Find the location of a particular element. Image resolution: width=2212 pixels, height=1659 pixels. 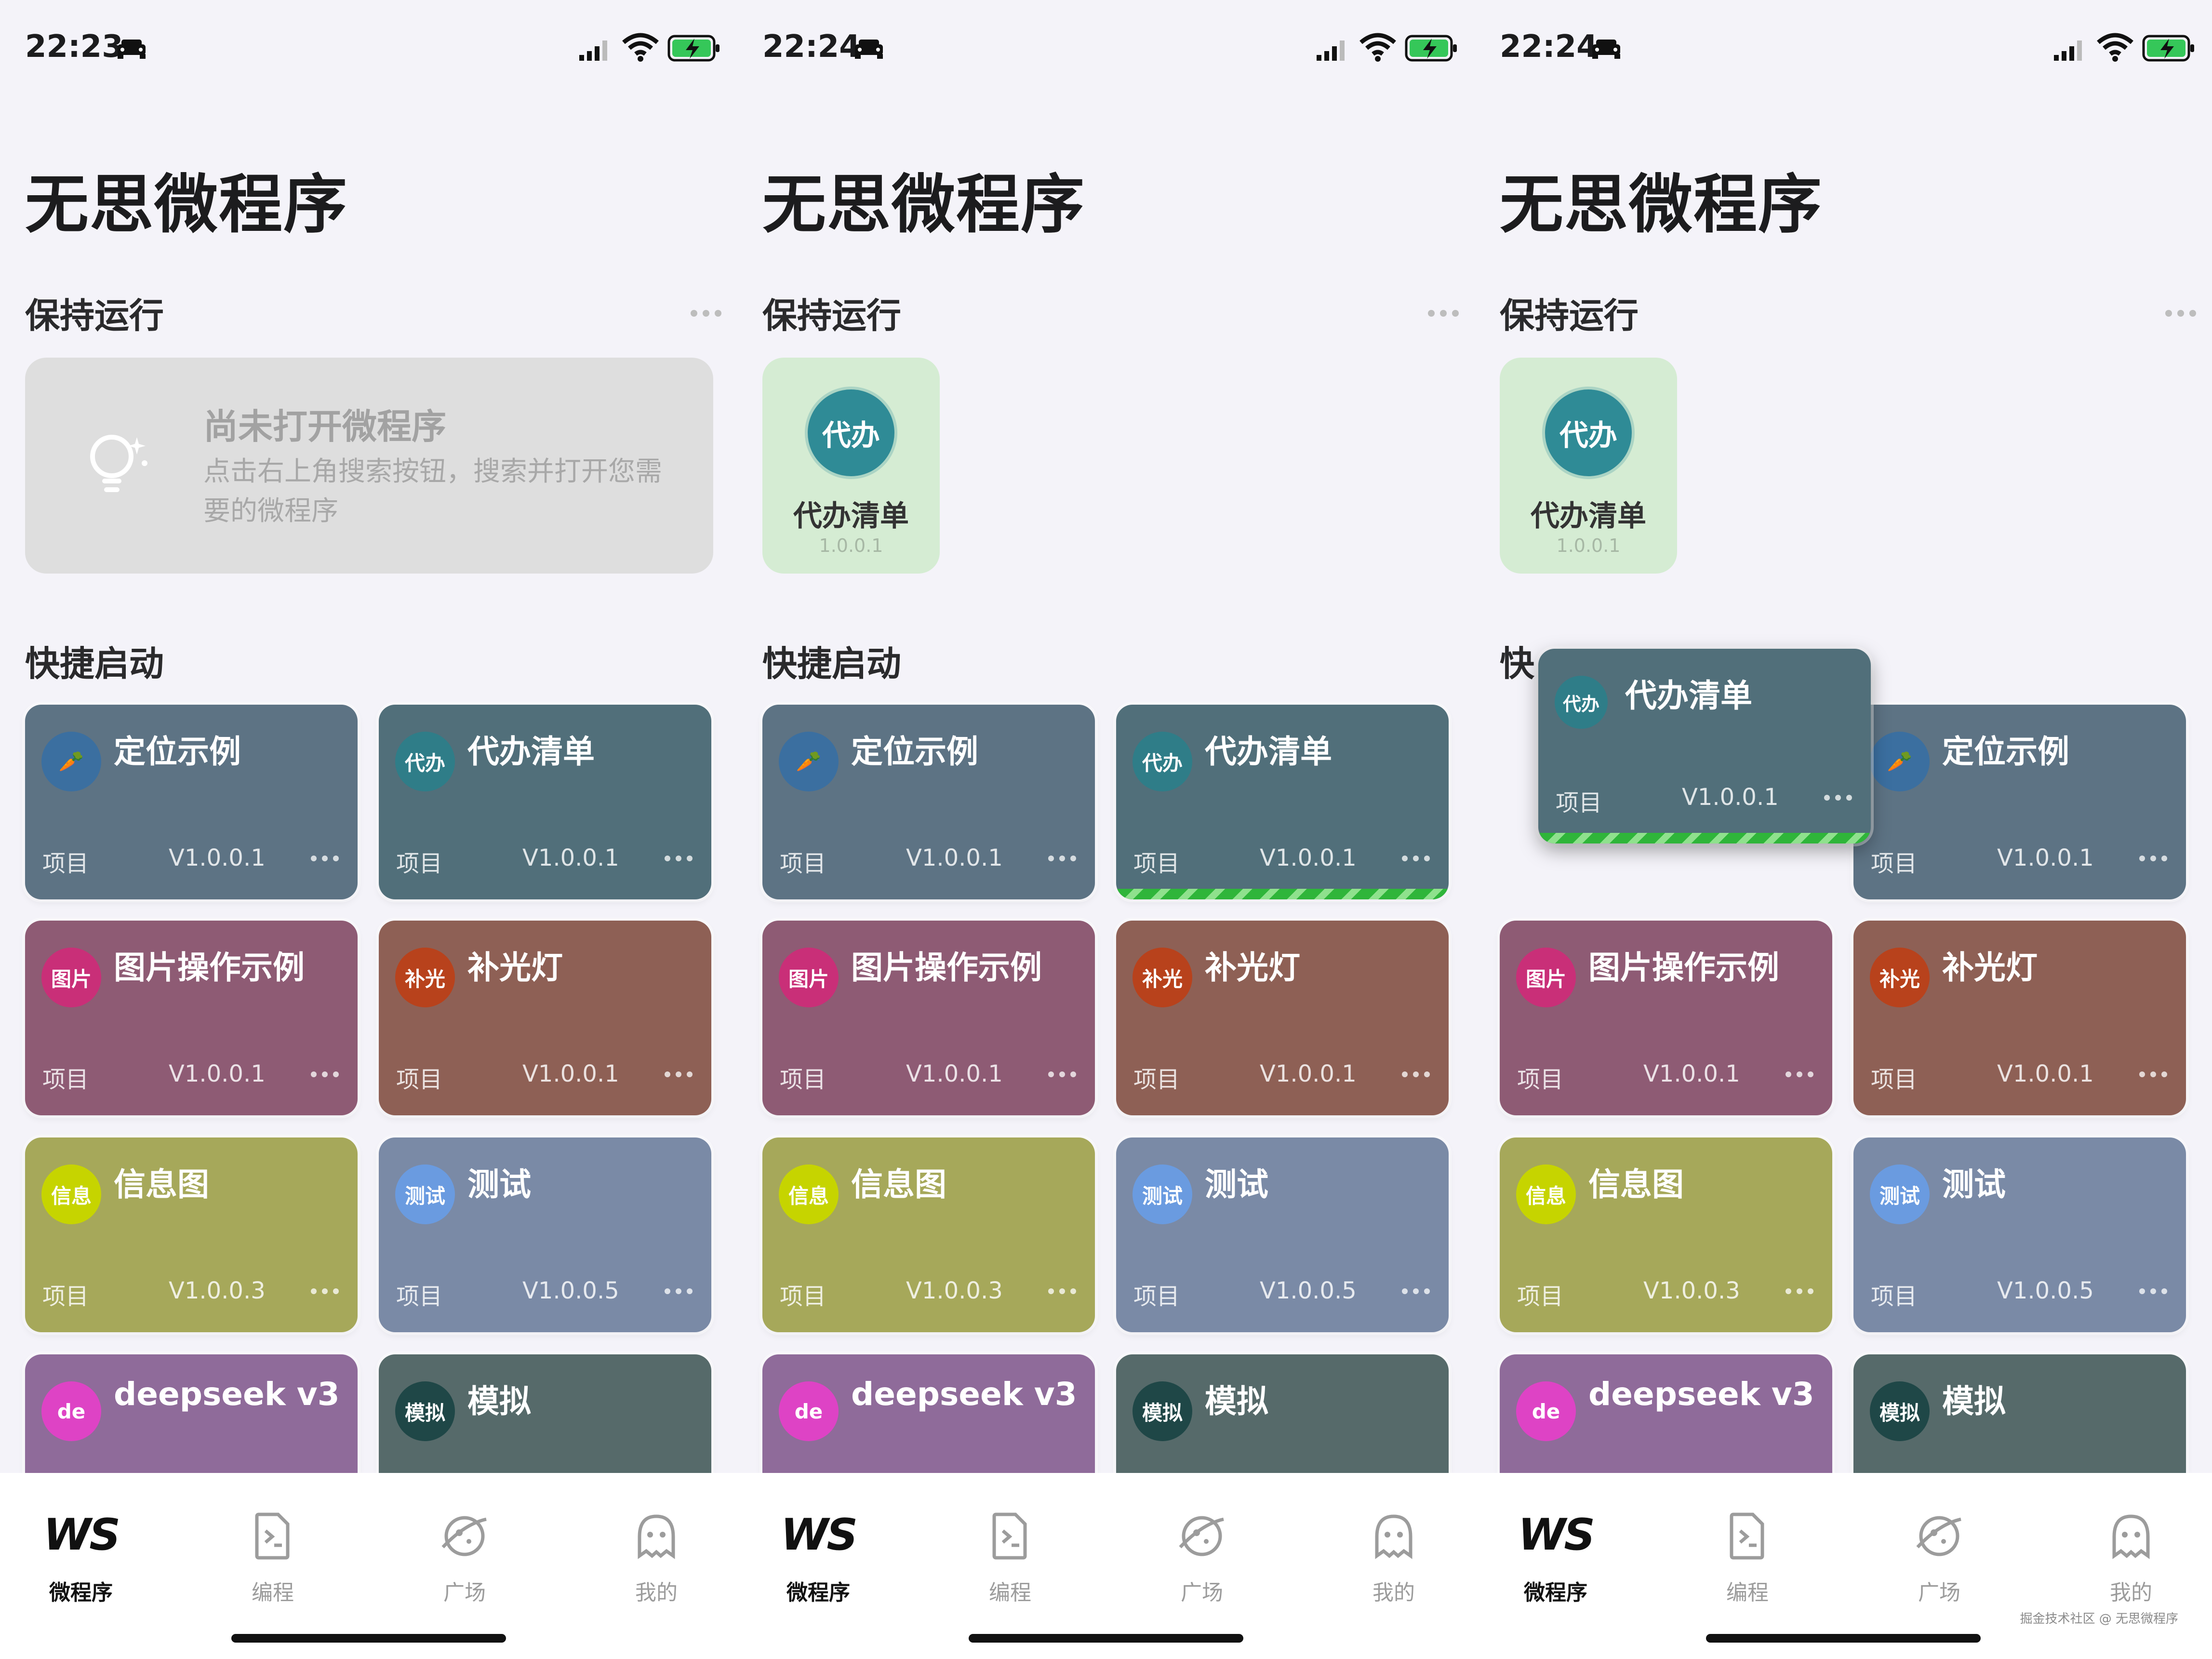

card-name: 补光灯 is located at coordinates (1990, 967).